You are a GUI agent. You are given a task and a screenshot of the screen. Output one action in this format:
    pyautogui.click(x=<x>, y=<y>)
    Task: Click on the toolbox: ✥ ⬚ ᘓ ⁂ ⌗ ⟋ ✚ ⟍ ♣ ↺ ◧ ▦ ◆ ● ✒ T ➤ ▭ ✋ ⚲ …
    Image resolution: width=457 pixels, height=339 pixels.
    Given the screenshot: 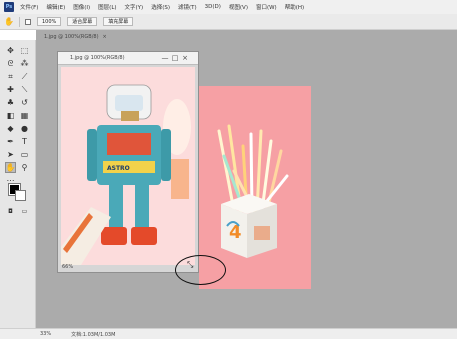 What is the action you would take?
    pyautogui.click(x=18, y=184)
    